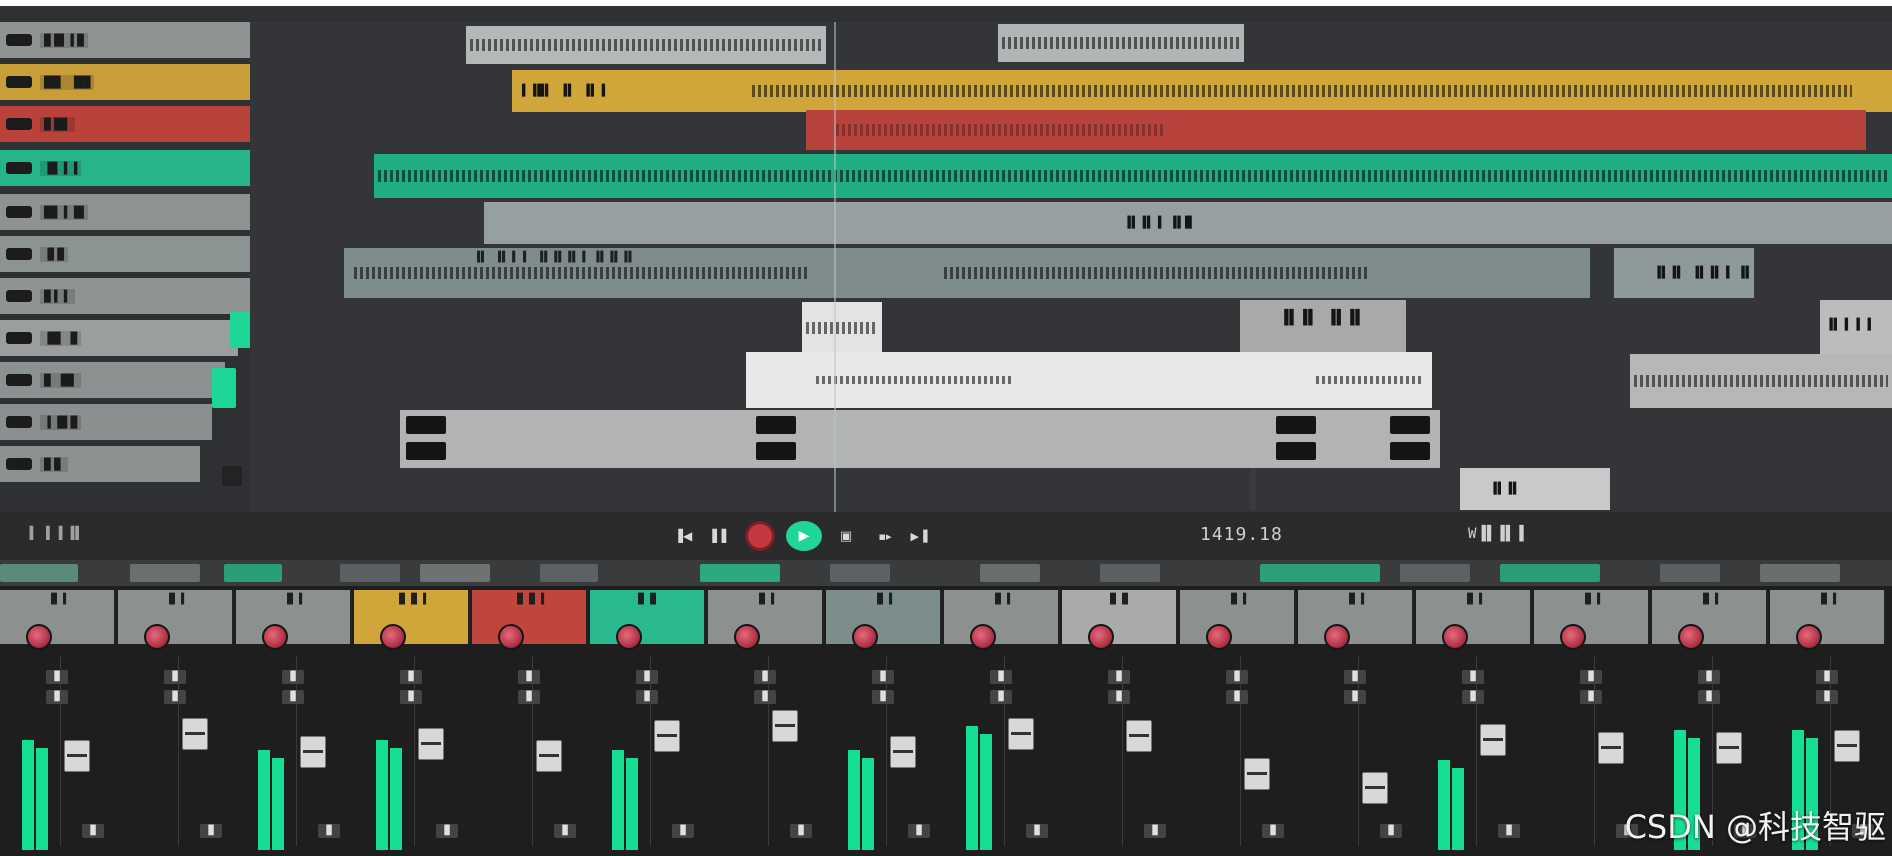  What do you see at coordinates (112, 380) in the screenshot?
I see `track-row: █ ▐█▌` at bounding box center [112, 380].